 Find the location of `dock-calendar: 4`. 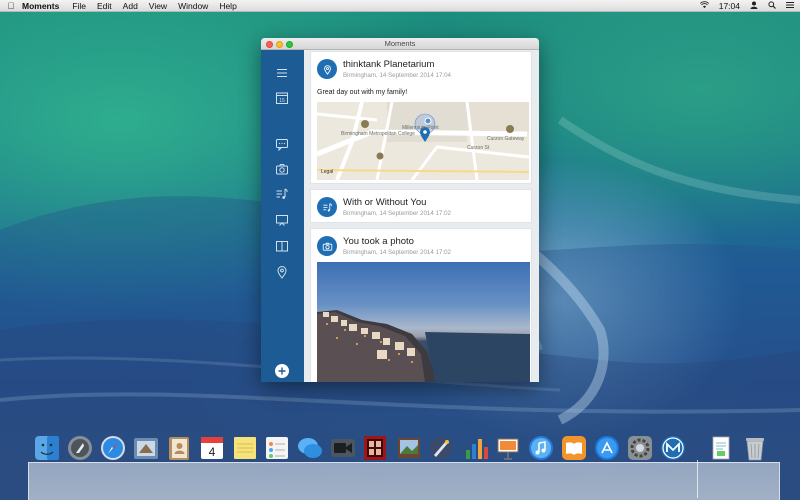

dock-calendar: 4 is located at coordinates (212, 448).